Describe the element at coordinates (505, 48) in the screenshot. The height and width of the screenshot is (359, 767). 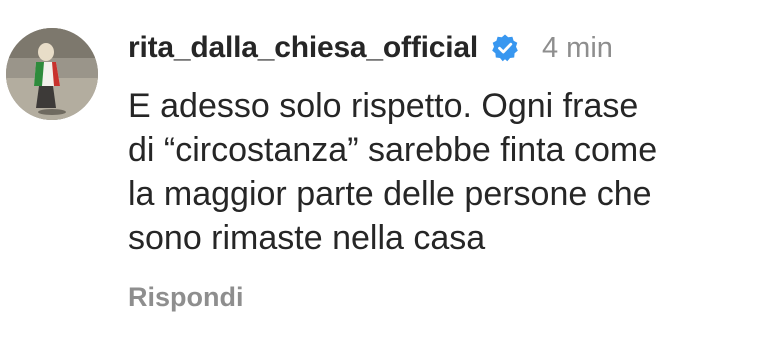
I see `verified-badge-icon` at that location.